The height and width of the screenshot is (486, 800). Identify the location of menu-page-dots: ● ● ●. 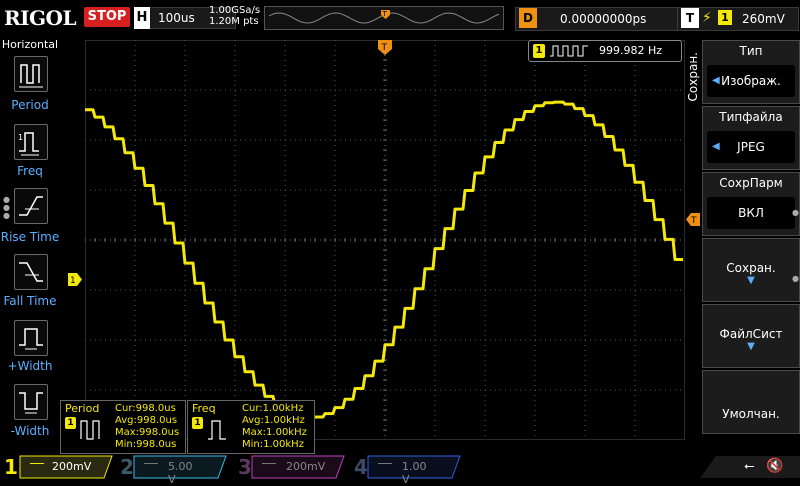
(6, 207).